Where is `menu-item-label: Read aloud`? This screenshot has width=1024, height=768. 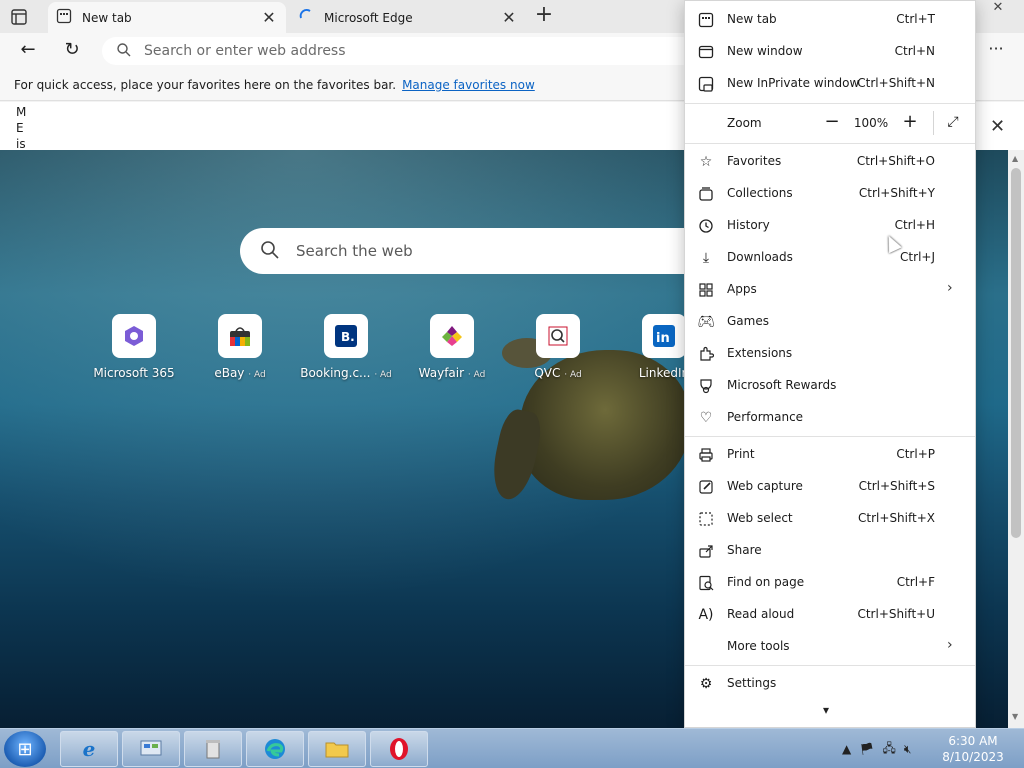
menu-item-label: Read aloud is located at coordinates (761, 614).